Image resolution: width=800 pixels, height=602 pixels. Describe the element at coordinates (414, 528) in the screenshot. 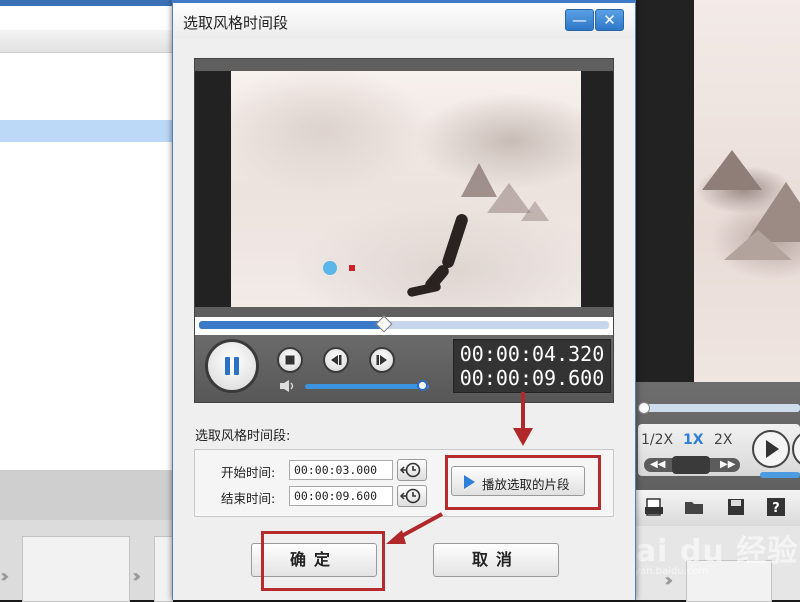

I see `annotation-arrow-left` at that location.